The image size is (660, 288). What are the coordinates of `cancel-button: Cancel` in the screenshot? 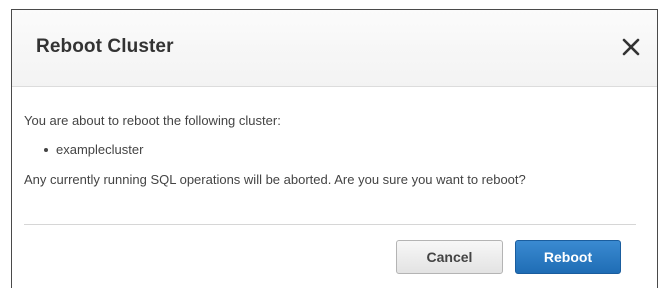 It's located at (449, 257).